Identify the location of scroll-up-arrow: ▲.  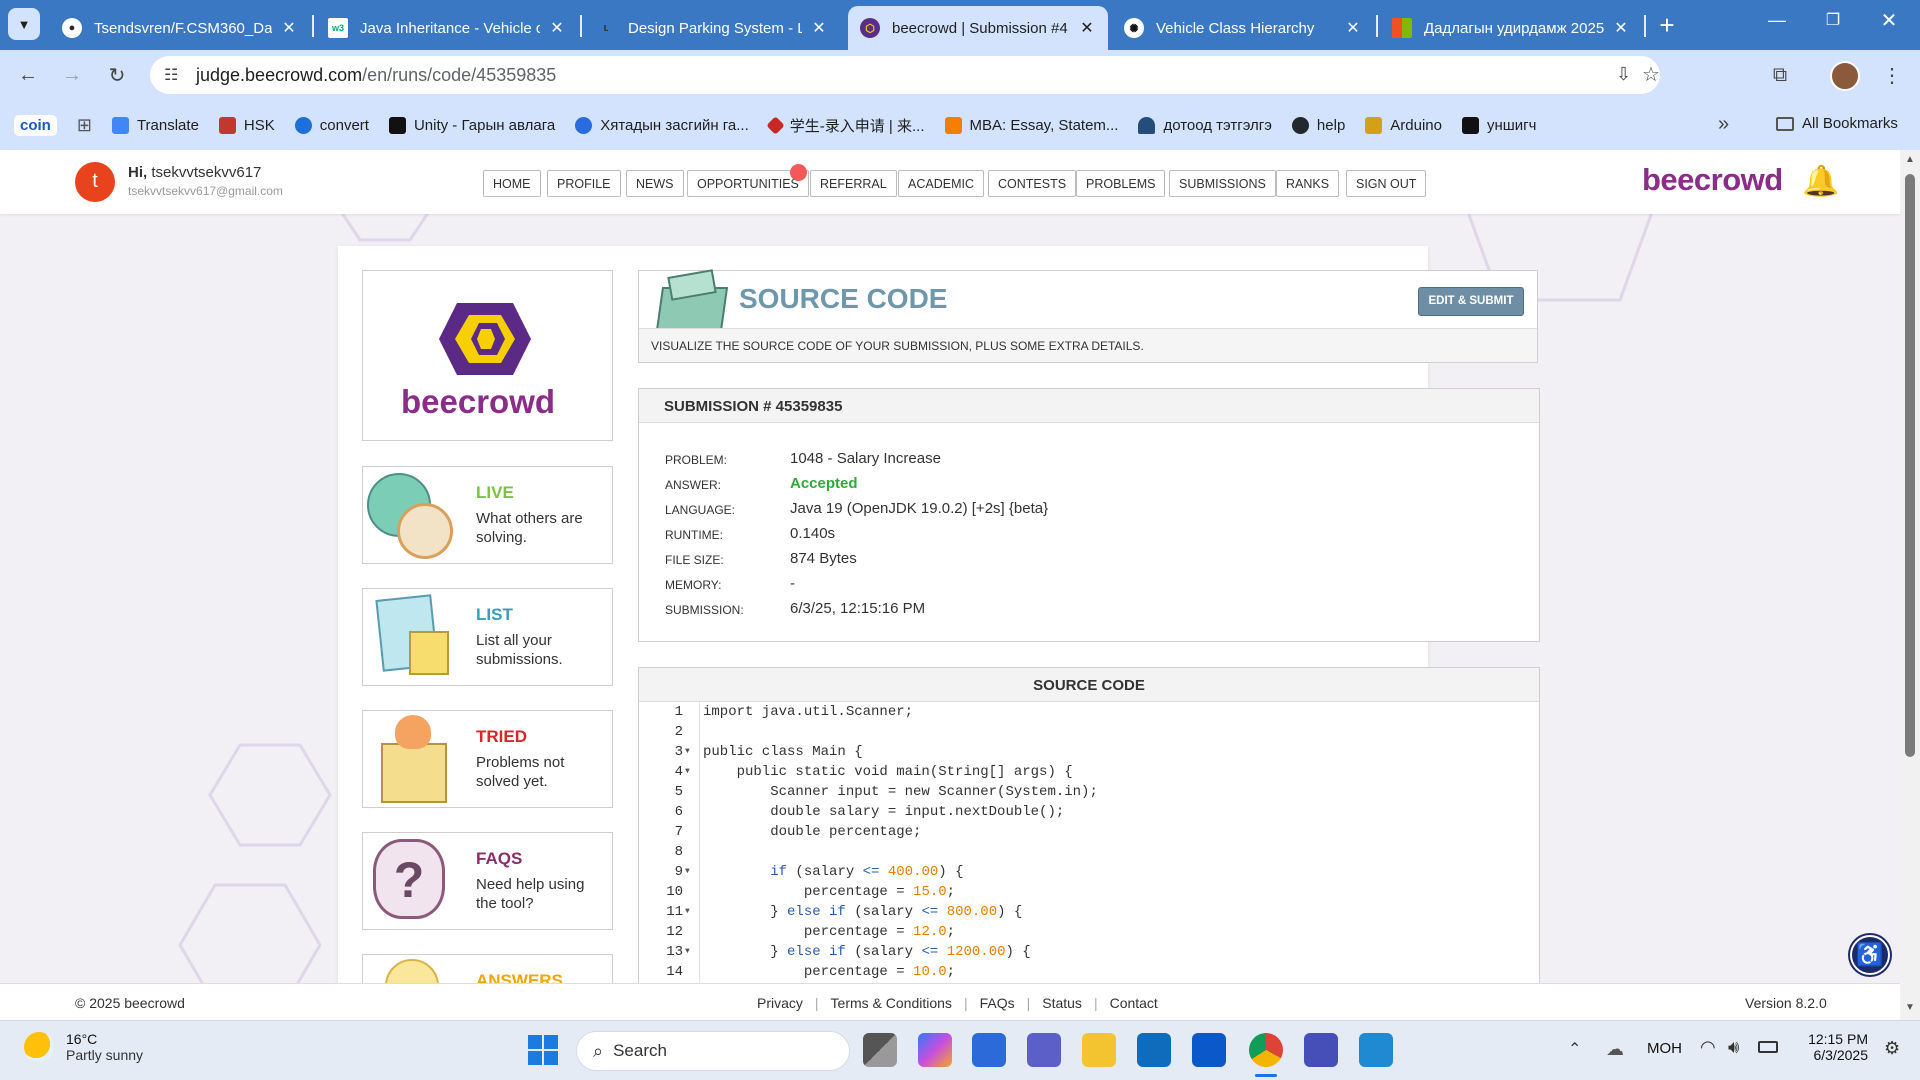
(1910, 159).